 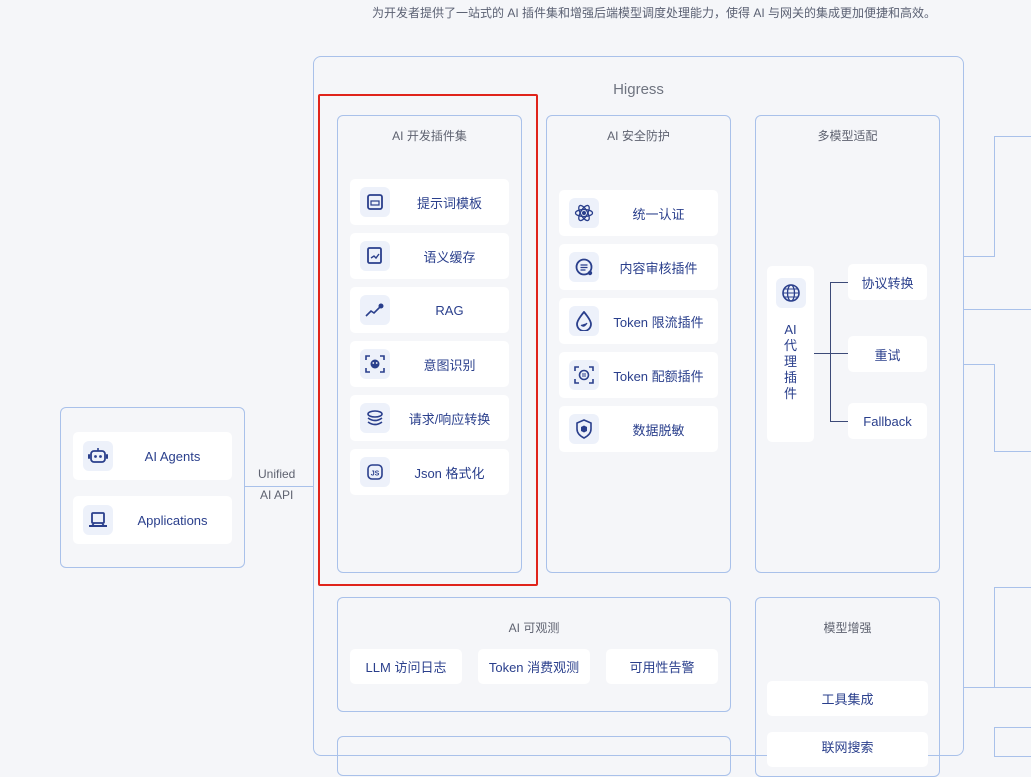 What do you see at coordinates (658, 214) in the screenshot?
I see `security-label: 统一认证` at bounding box center [658, 214].